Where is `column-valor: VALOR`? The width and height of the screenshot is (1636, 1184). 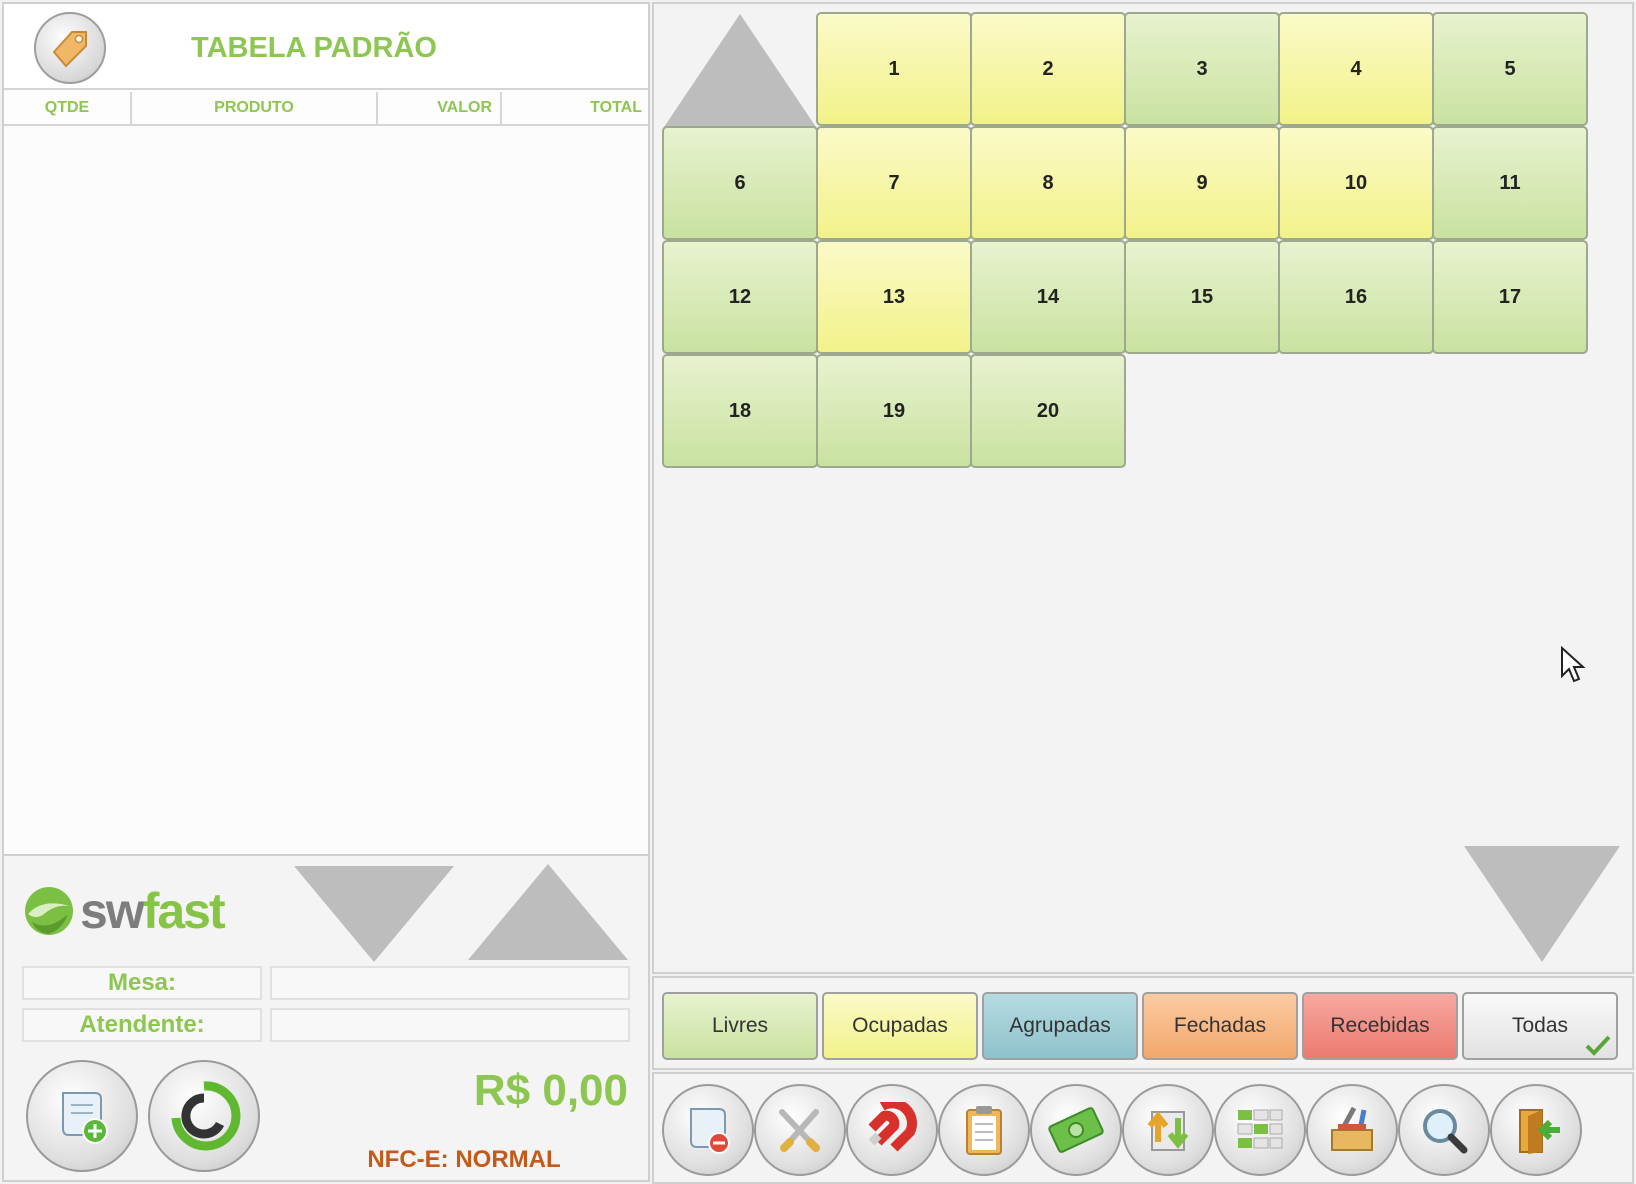 column-valor: VALOR is located at coordinates (440, 108).